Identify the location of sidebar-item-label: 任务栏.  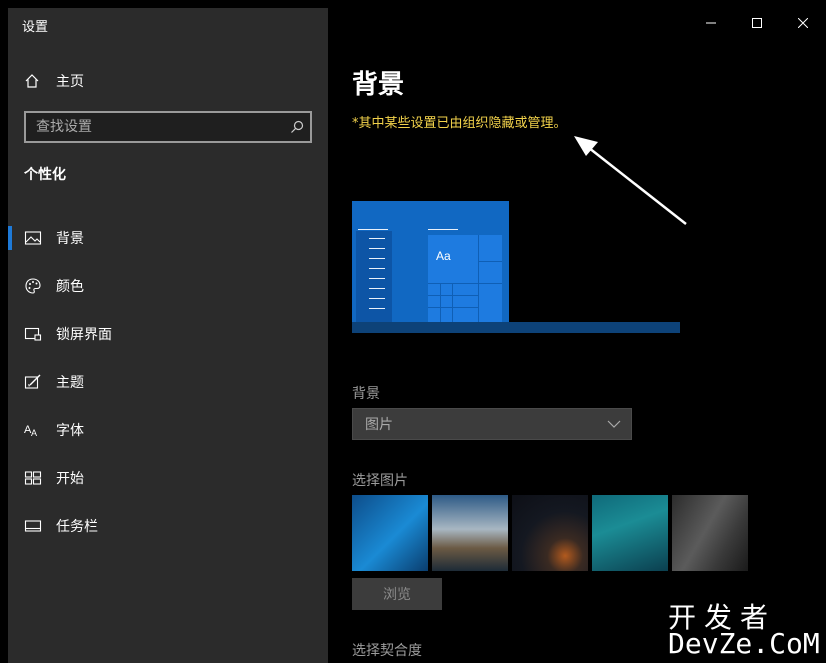
(77, 527).